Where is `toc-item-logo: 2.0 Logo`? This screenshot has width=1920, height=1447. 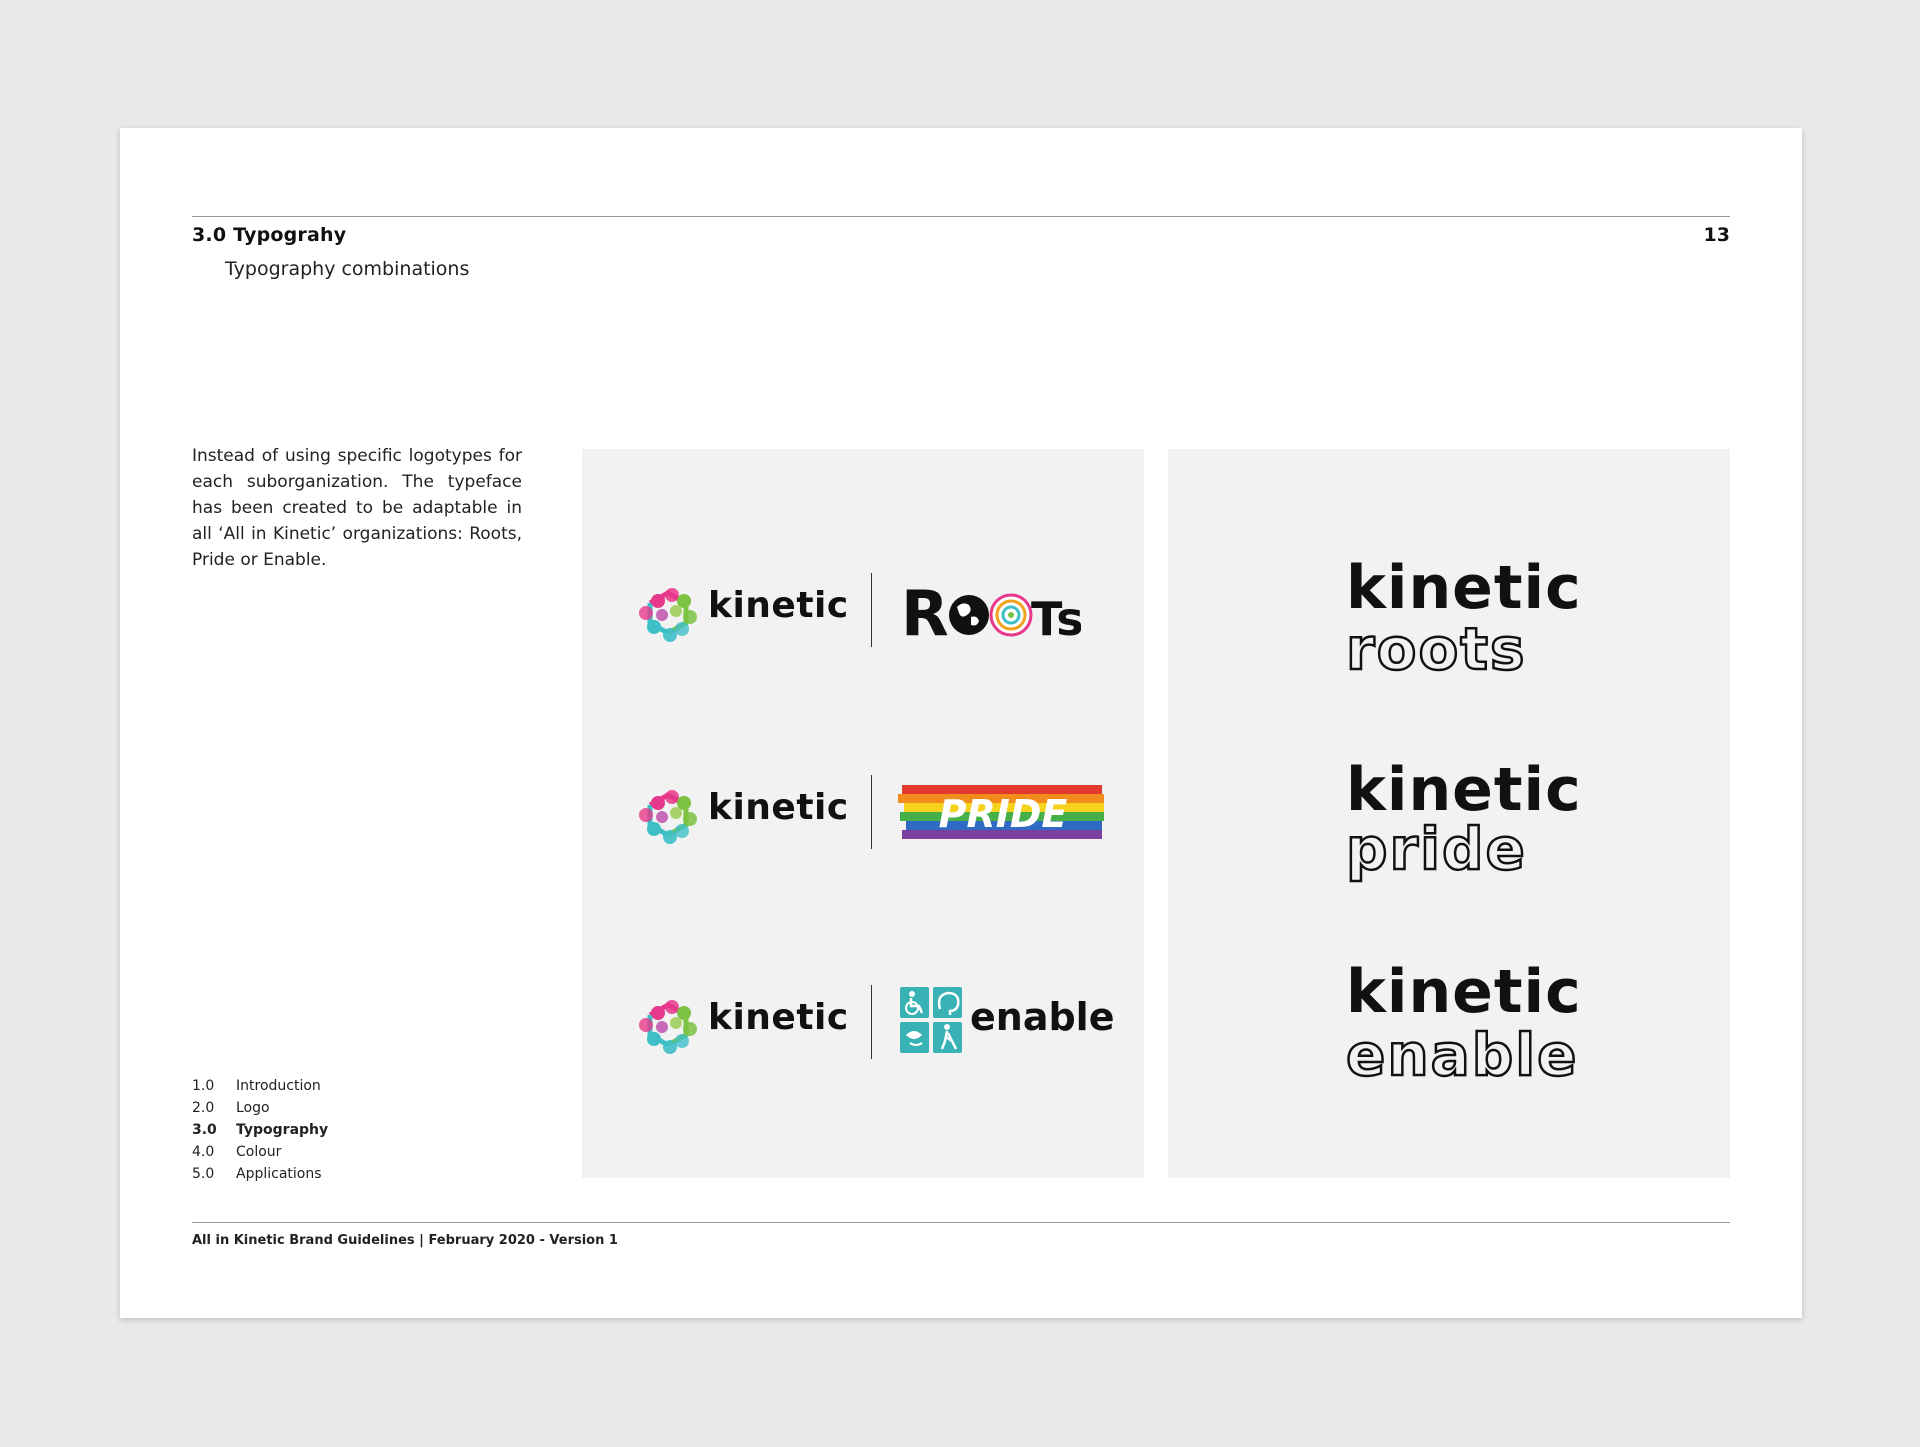
toc-item-logo: 2.0 Logo is located at coordinates (260, 1108).